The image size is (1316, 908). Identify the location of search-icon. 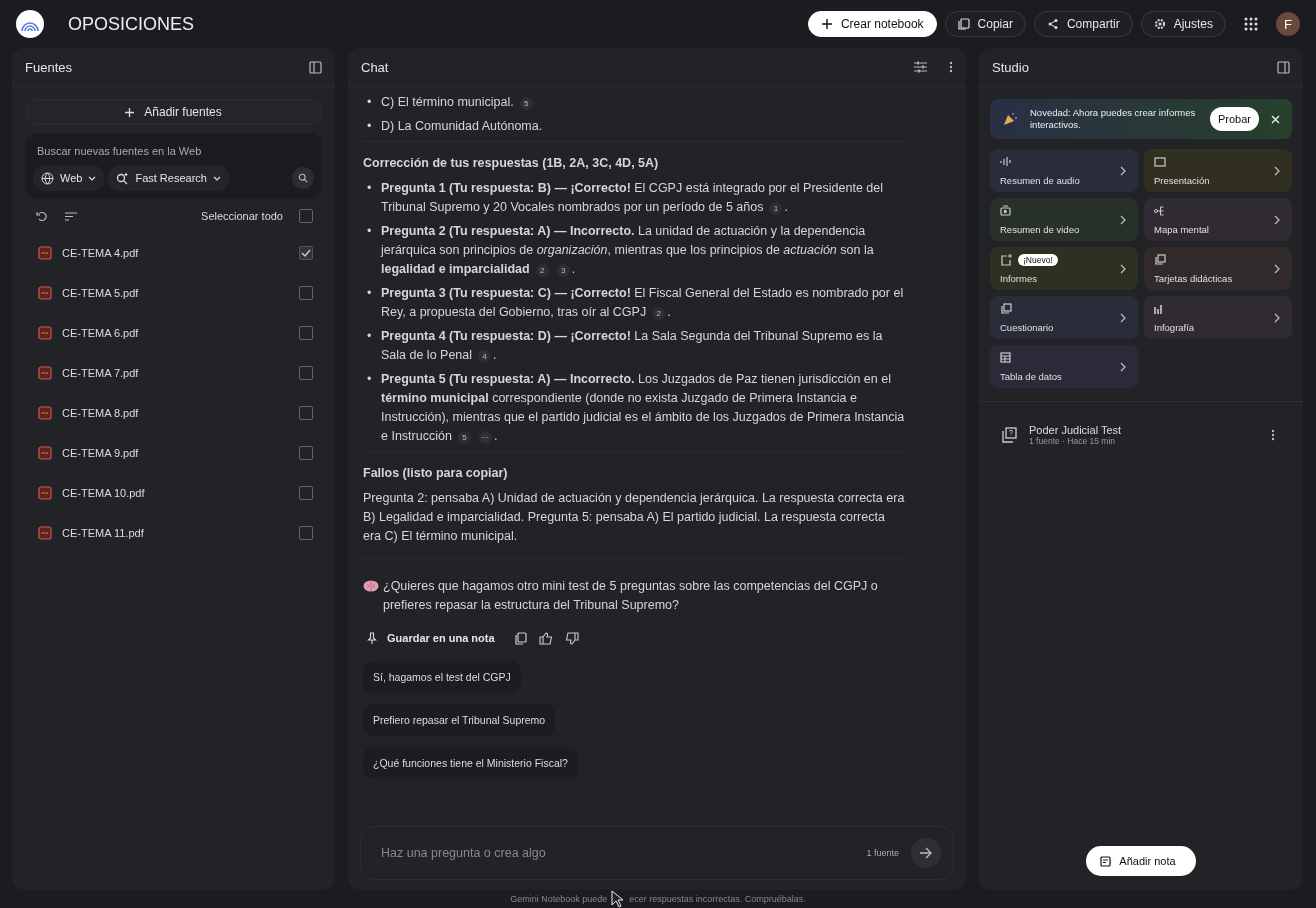
(303, 178).